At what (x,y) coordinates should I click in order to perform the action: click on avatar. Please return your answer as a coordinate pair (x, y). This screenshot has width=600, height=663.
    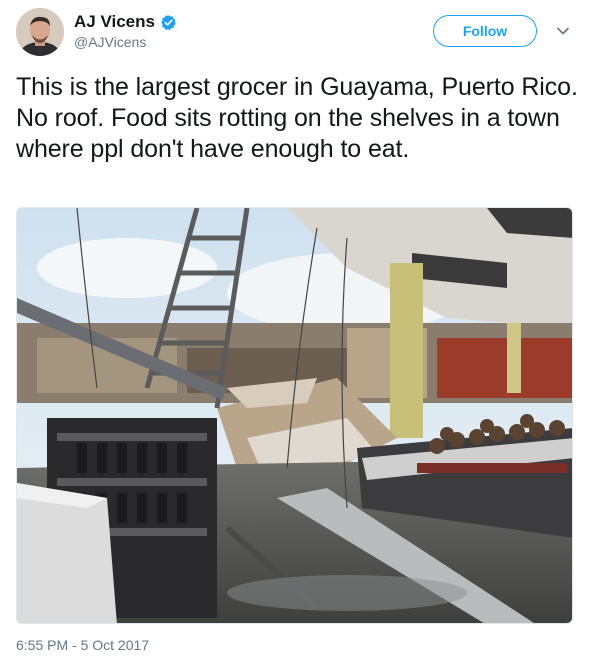
    Looking at the image, I should click on (40, 32).